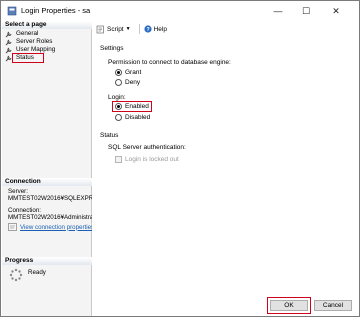 The image size is (360, 317). Describe the element at coordinates (138, 117) in the screenshot. I see `disabled-label: Disabled` at that location.